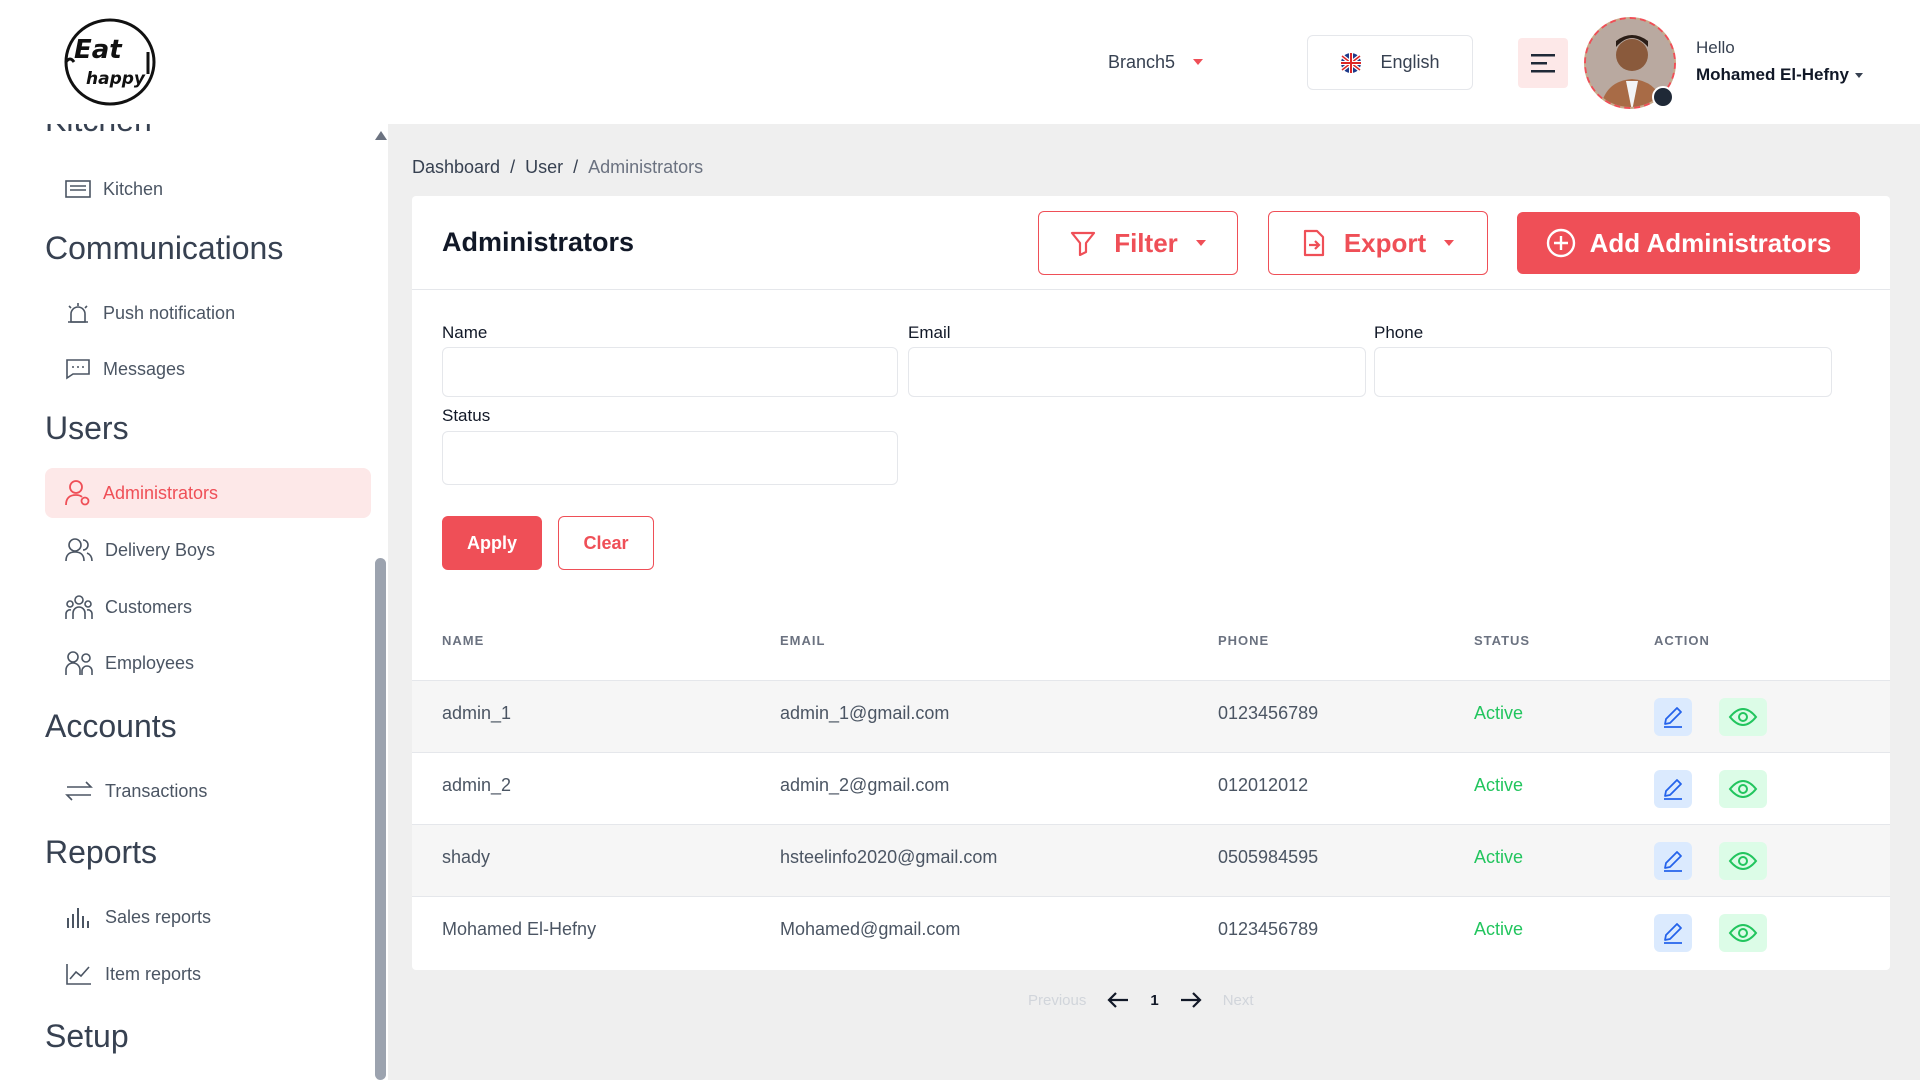 This screenshot has width=1920, height=1080. What do you see at coordinates (380, 819) in the screenshot?
I see `sidebar-scrollbar-thumb` at bounding box center [380, 819].